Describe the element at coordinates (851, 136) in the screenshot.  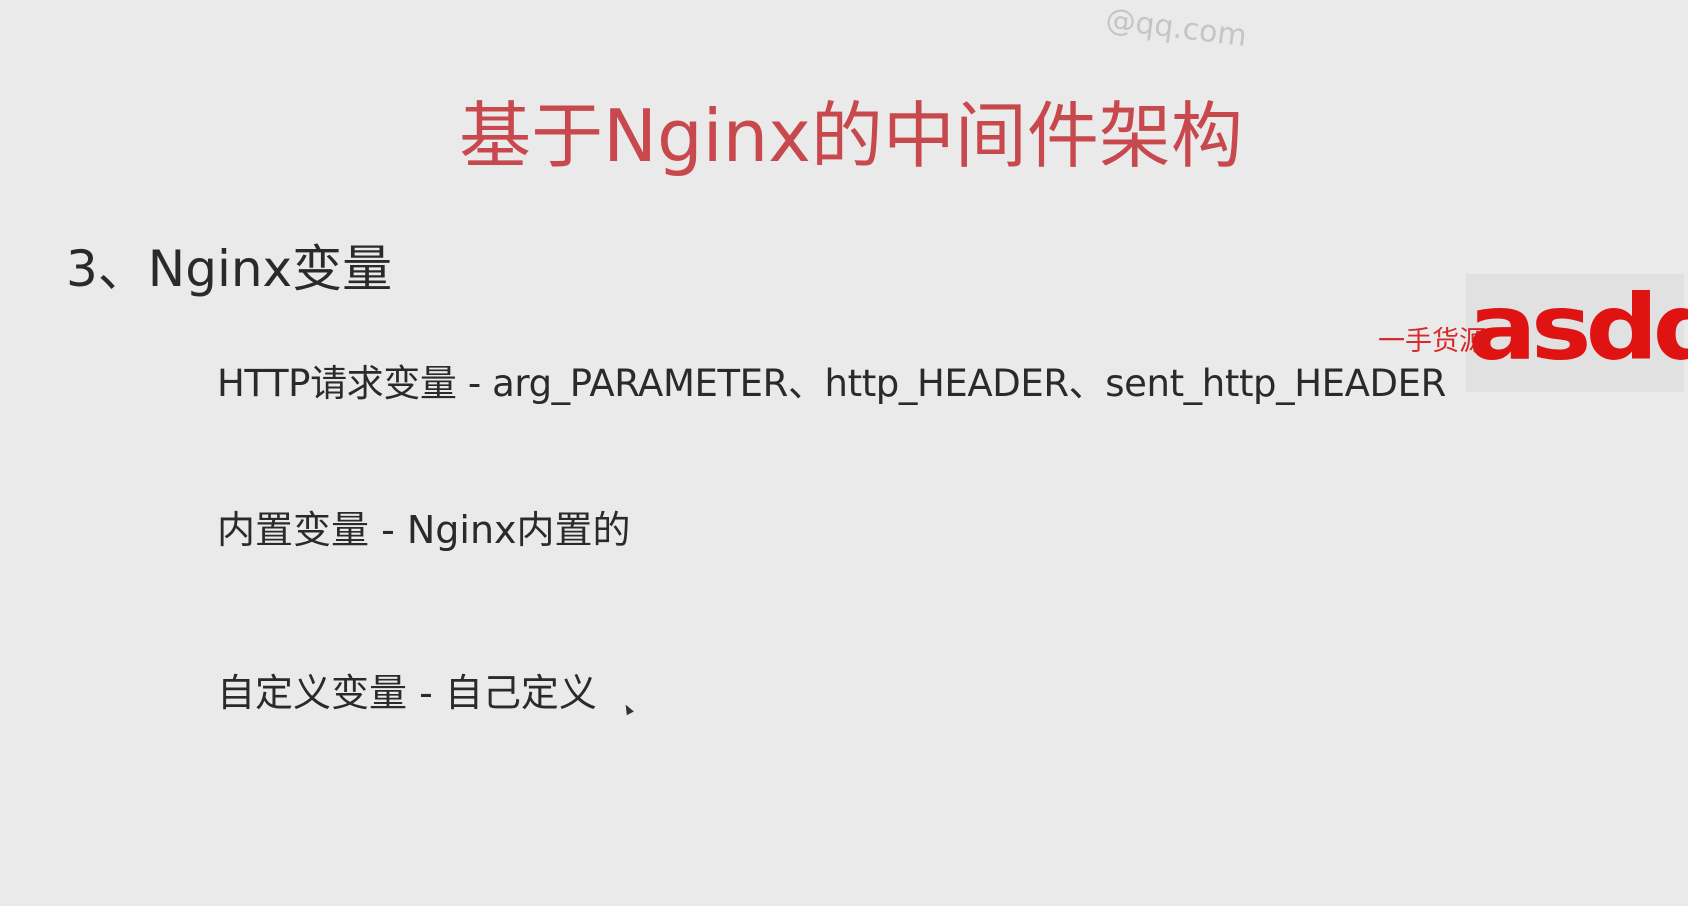
I see `slide-title: 基于Nginx的中间件架构` at that location.